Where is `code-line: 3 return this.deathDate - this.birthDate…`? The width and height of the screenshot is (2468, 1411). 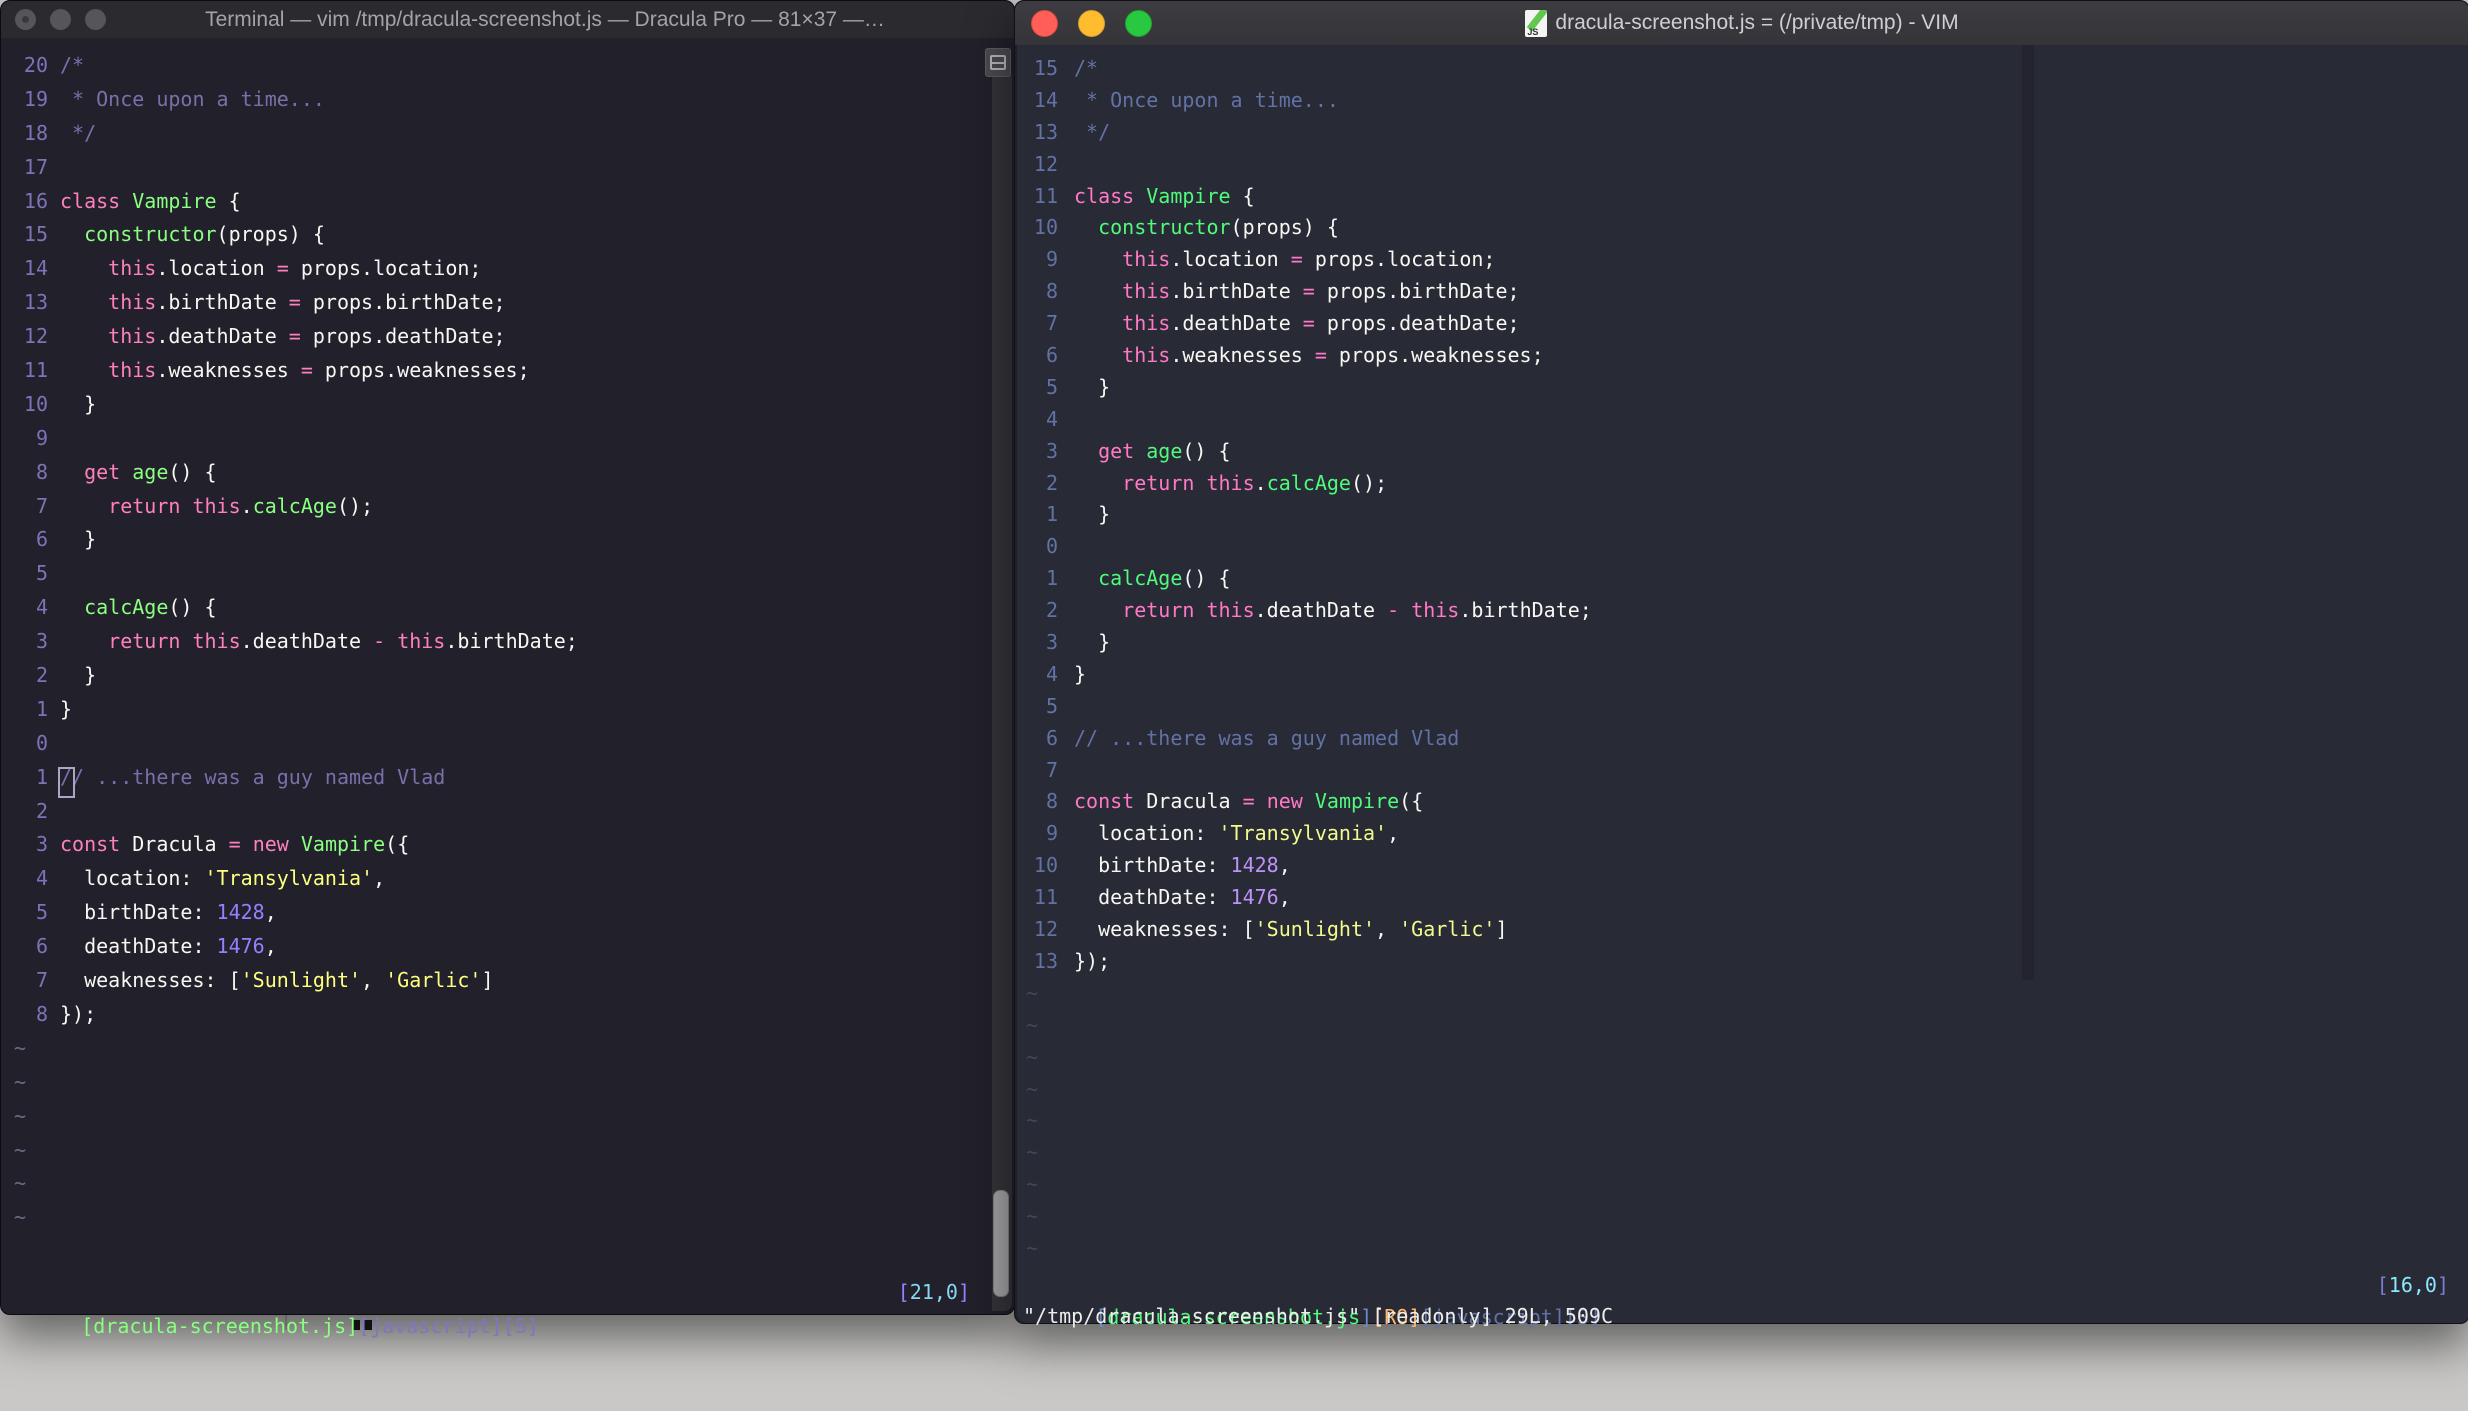 code-line: 3 return this.deathDate - this.birthDate… is located at coordinates (492, 642).